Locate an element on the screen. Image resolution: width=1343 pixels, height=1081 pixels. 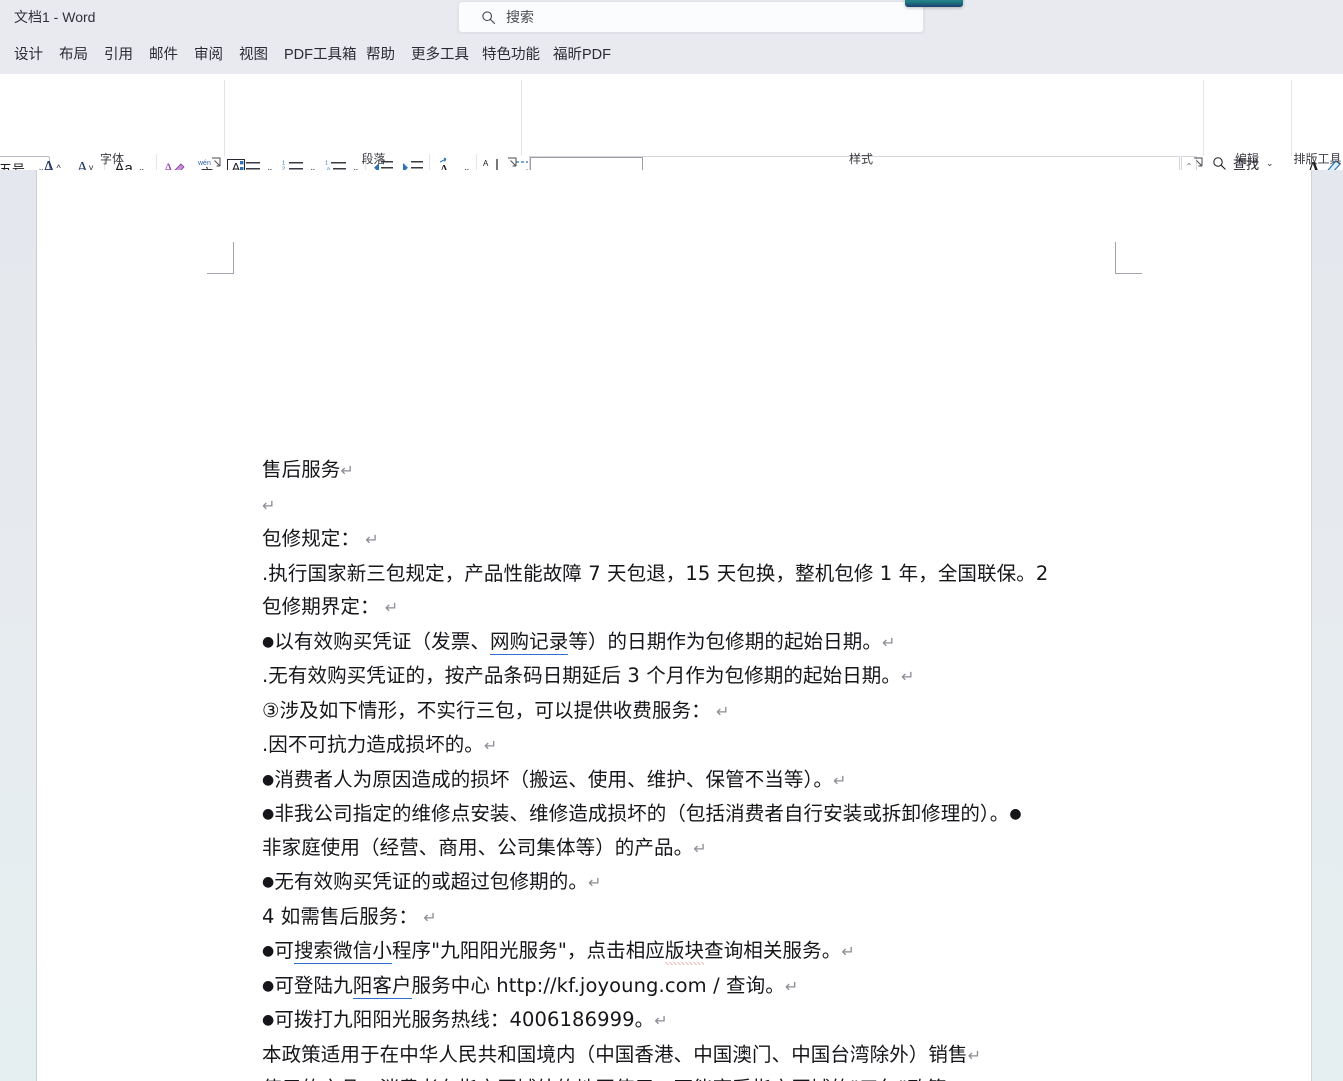
tab-10: 福昕PDF is located at coordinates (582, 53).